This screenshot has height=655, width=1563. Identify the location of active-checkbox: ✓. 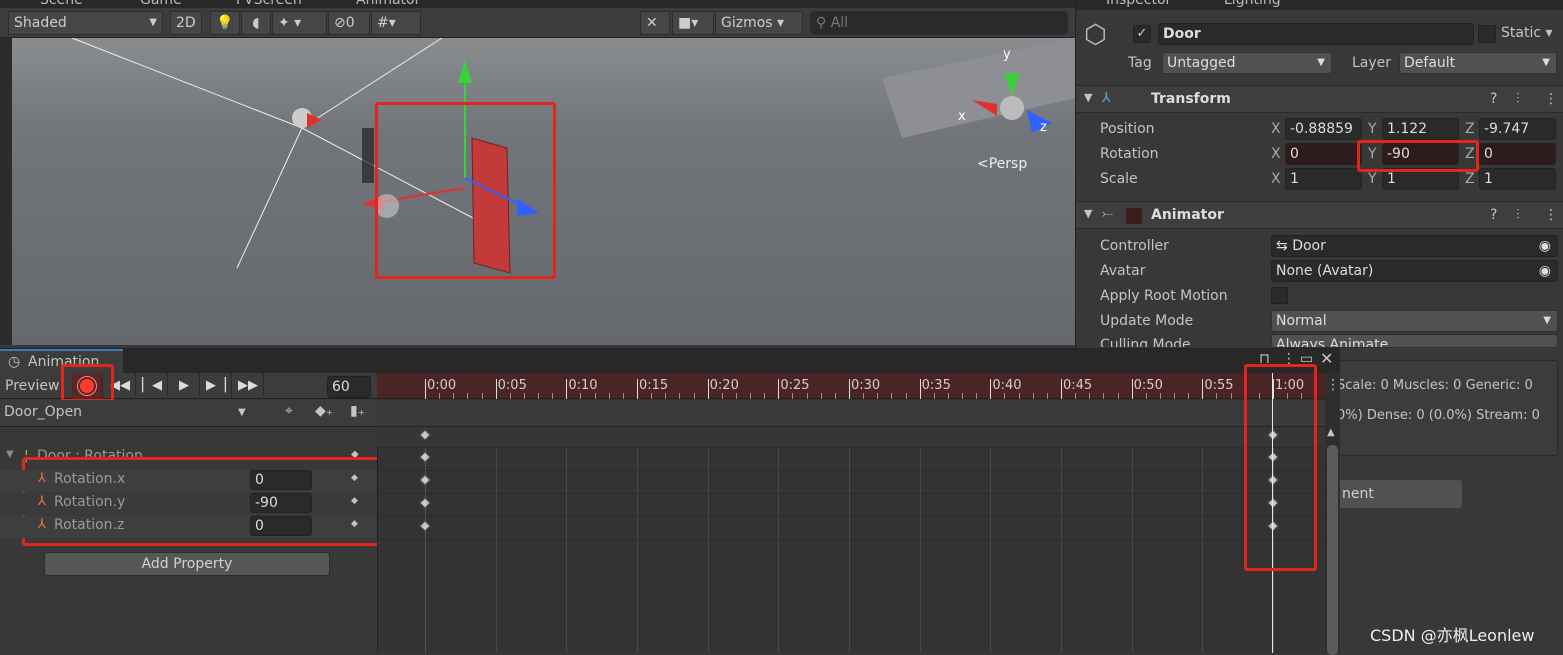
(1142, 34).